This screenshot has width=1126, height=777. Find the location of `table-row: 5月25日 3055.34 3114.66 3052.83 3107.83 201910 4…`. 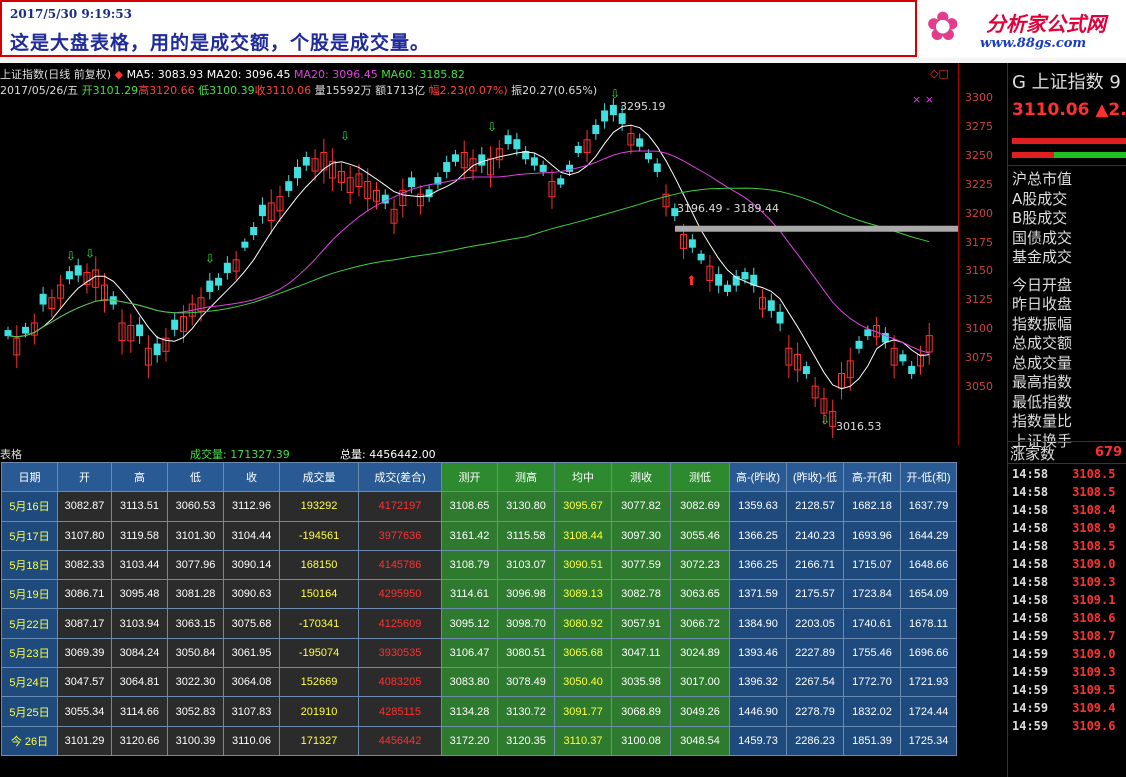

table-row: 5月25日 3055.34 3114.66 3052.83 3107.83 201910 4… is located at coordinates (479, 711).